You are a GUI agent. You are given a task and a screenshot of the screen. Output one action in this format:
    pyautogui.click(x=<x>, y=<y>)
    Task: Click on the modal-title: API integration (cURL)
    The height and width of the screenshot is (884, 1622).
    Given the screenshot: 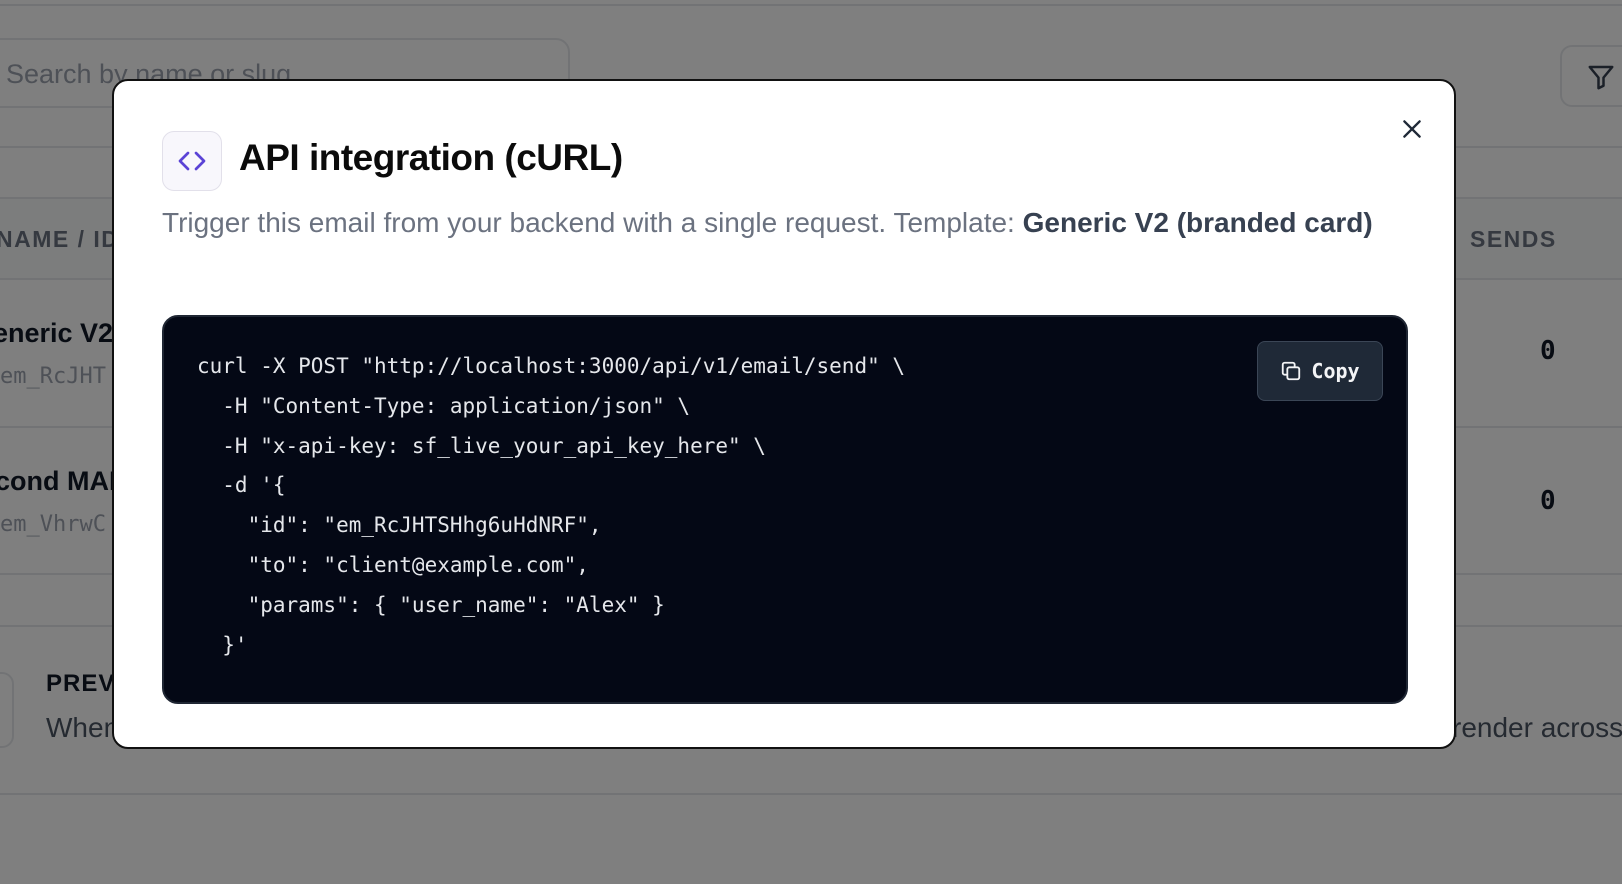 What is the action you would take?
    pyautogui.click(x=431, y=157)
    